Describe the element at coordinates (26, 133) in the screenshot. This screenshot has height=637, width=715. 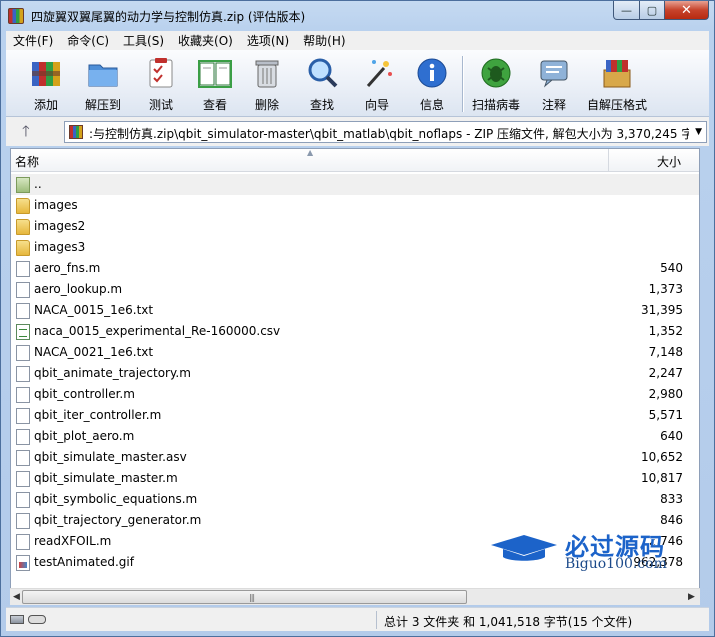
I see `up-one-level-icon: 🡑` at that location.